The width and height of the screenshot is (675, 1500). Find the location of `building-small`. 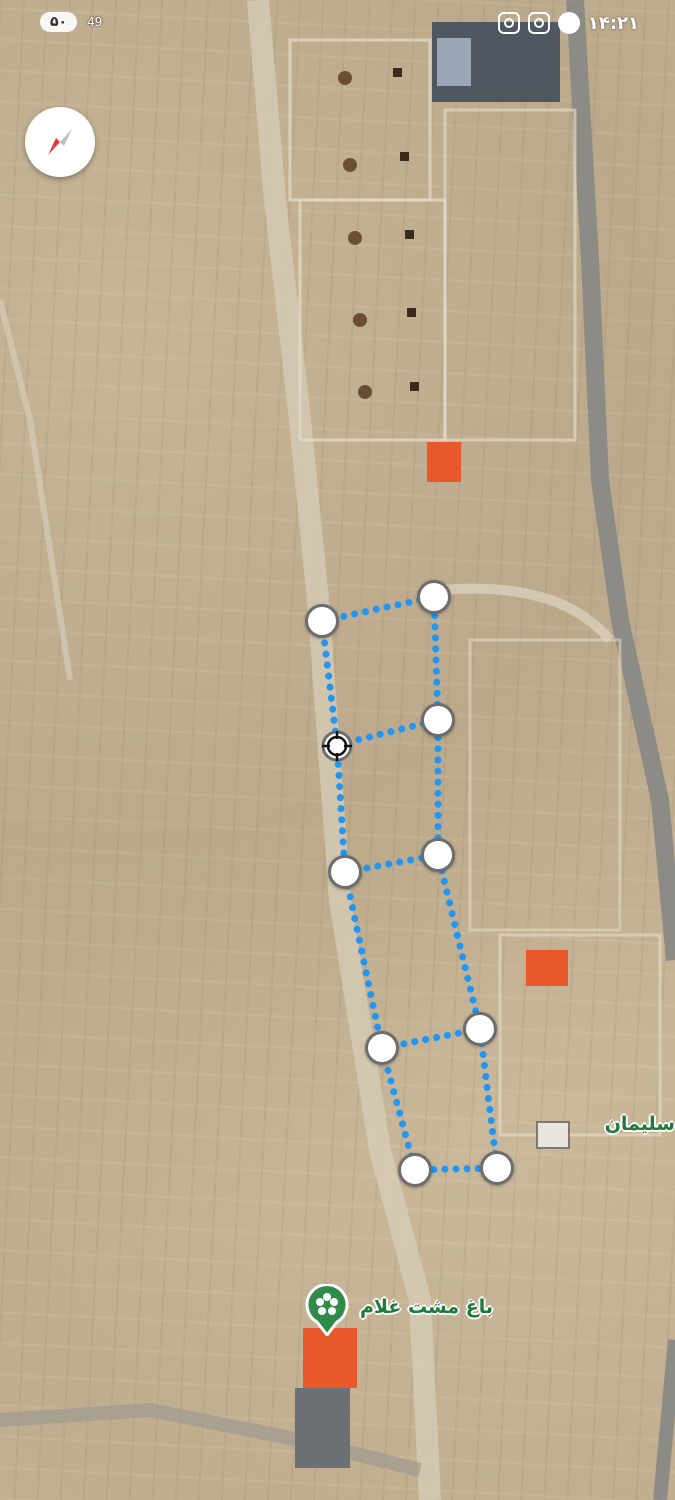

building-small is located at coordinates (553, 1135).